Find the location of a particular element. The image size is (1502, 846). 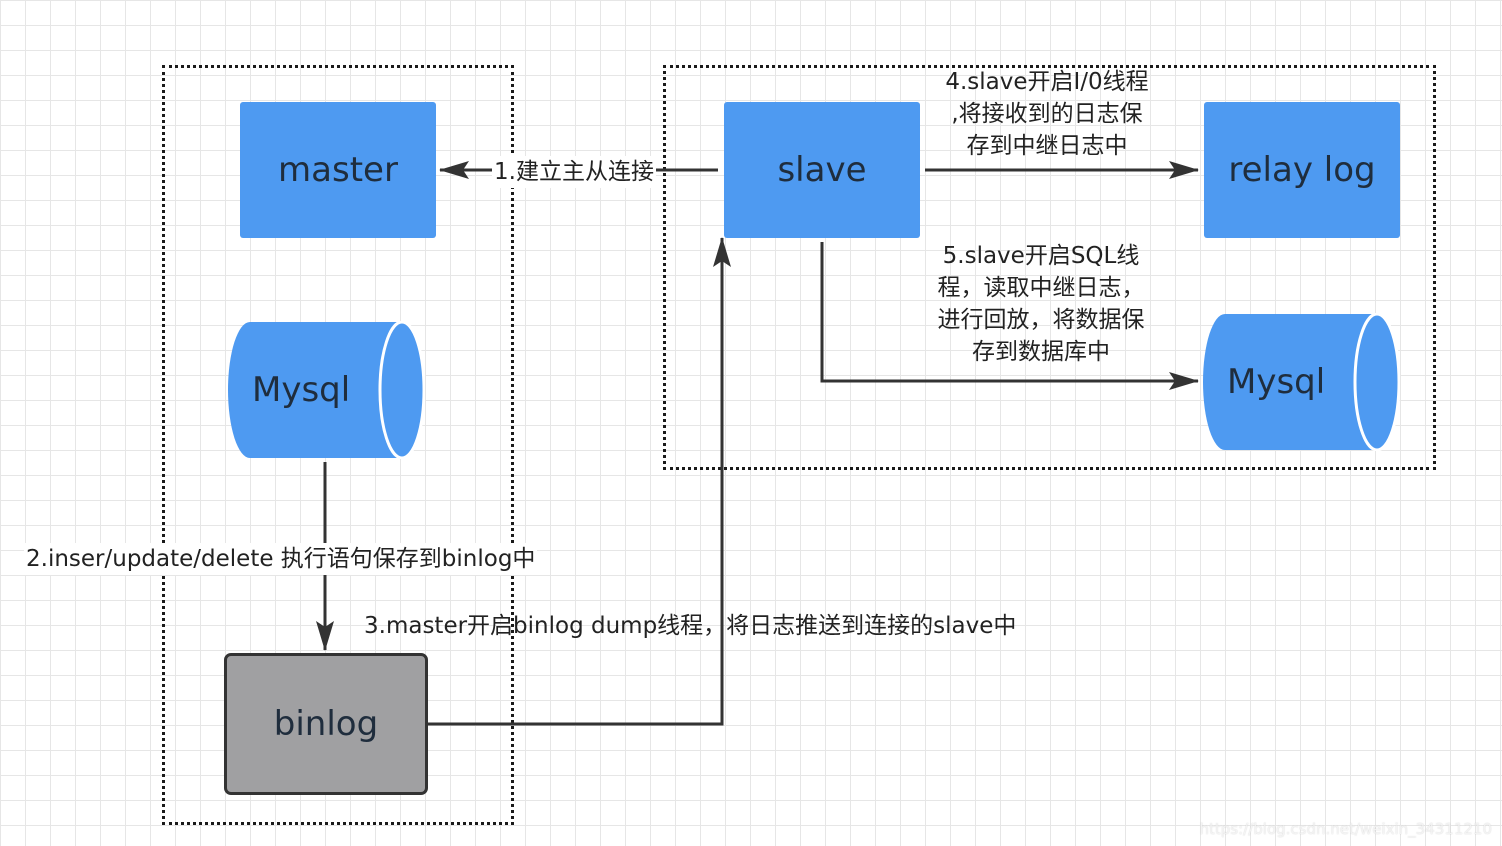

mysql-master-cylinder: Mysql is located at coordinates (327, 390).